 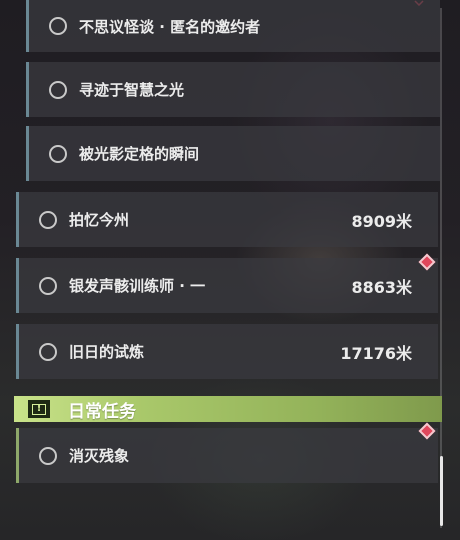 I want to click on daily-section-title: 日常任务, so click(x=102, y=411).